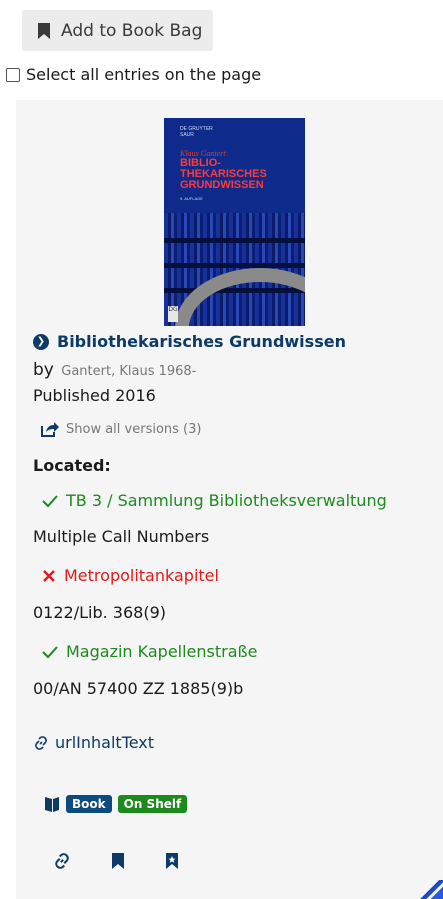  Describe the element at coordinates (141, 575) in the screenshot. I see `location-name: Metropolitankapitel` at that location.